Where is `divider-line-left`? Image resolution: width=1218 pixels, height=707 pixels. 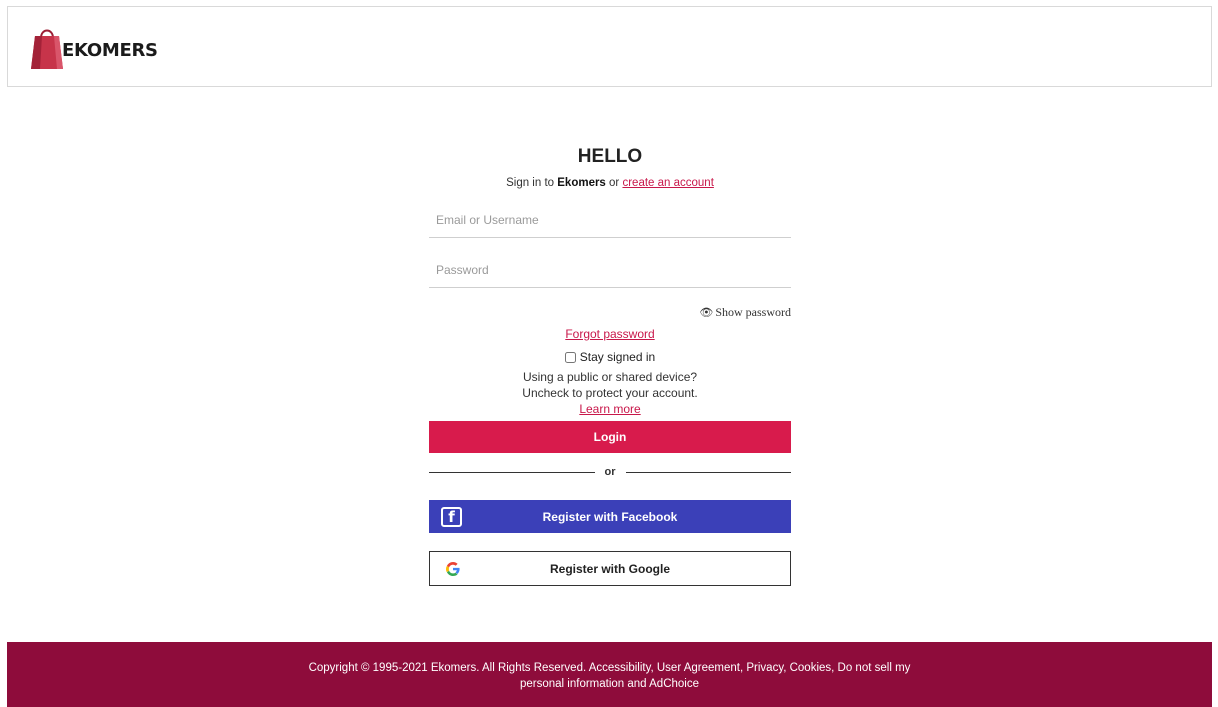 divider-line-left is located at coordinates (512, 472).